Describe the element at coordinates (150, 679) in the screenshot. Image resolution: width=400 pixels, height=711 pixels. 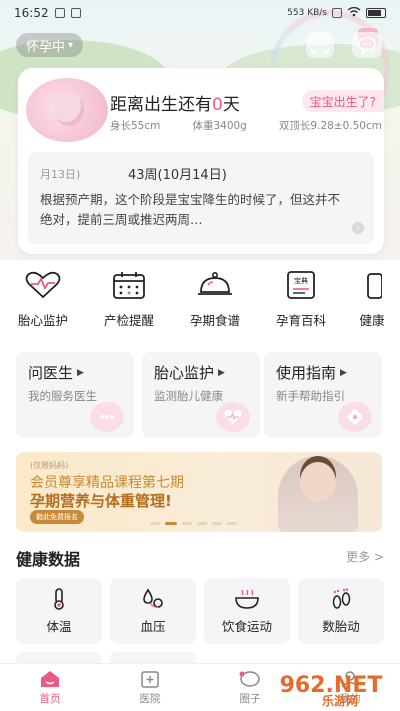
I see `hospital-icon` at that location.